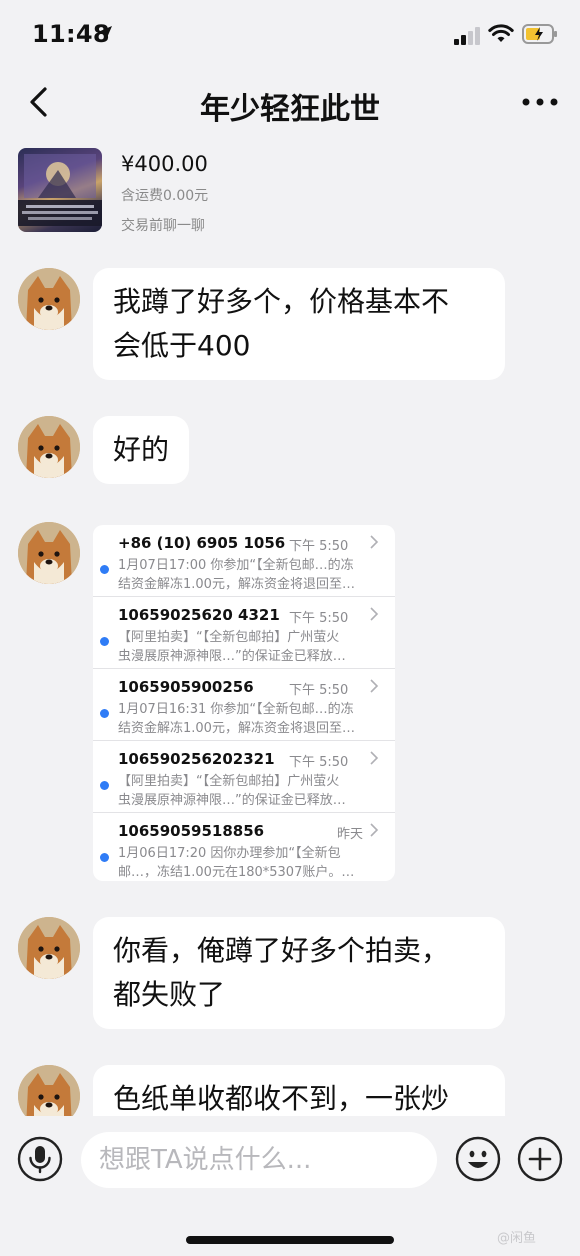 Image resolution: width=580 pixels, height=1256 pixels. I want to click on wifi-icon, so click(501, 33).